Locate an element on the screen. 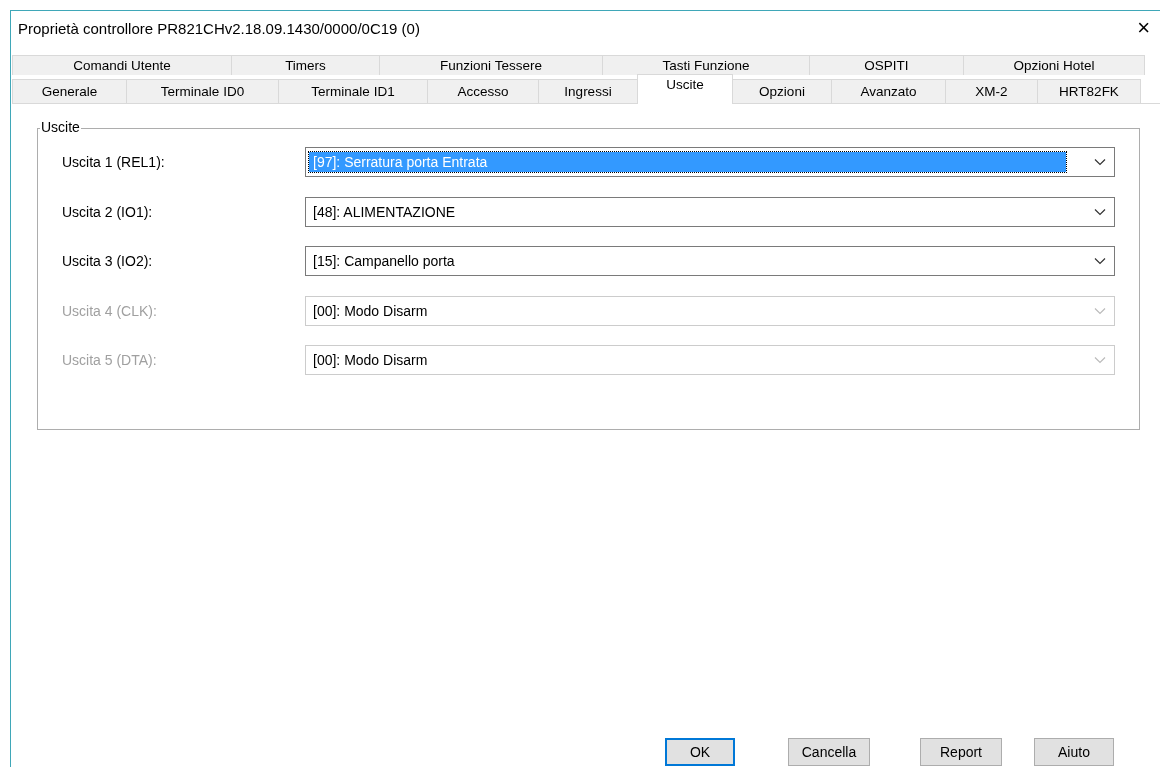  tab: Accesso is located at coordinates (483, 91).